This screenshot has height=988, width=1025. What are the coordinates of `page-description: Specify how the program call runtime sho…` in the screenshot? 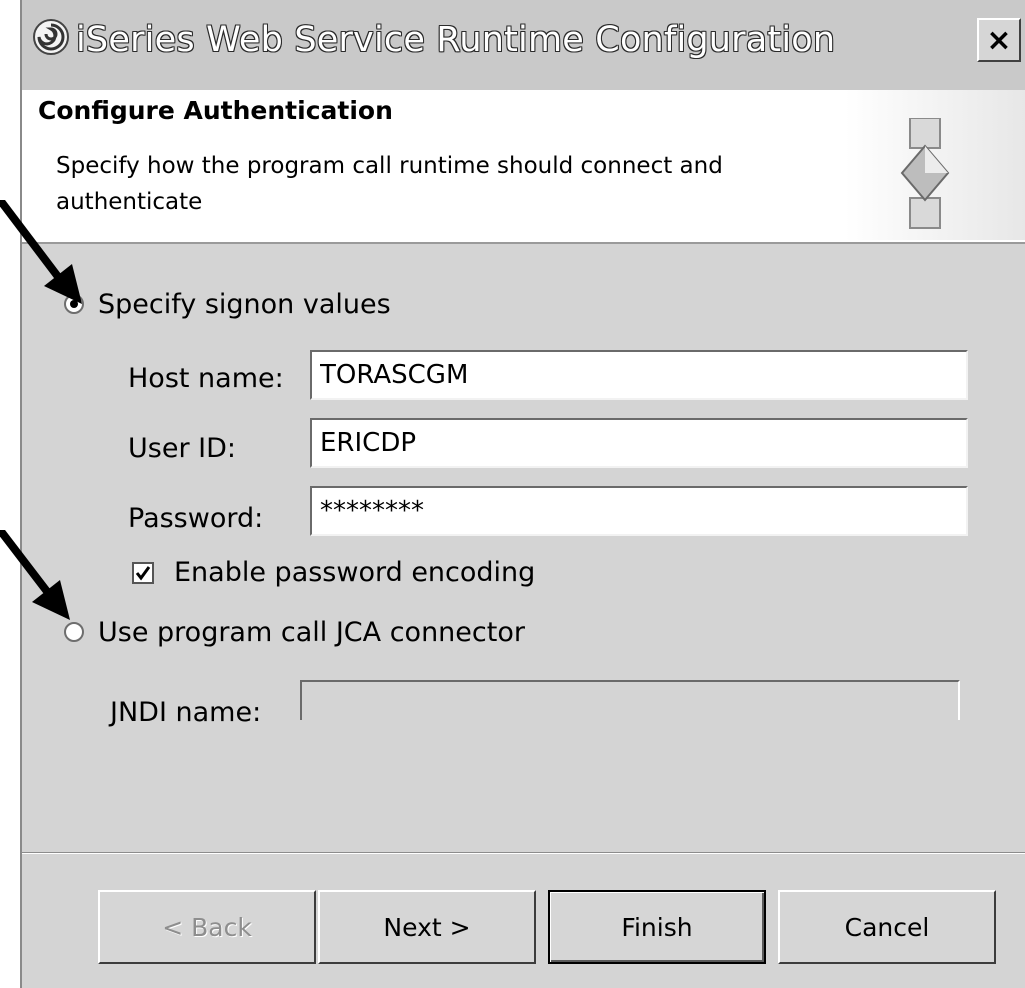 It's located at (389, 184).